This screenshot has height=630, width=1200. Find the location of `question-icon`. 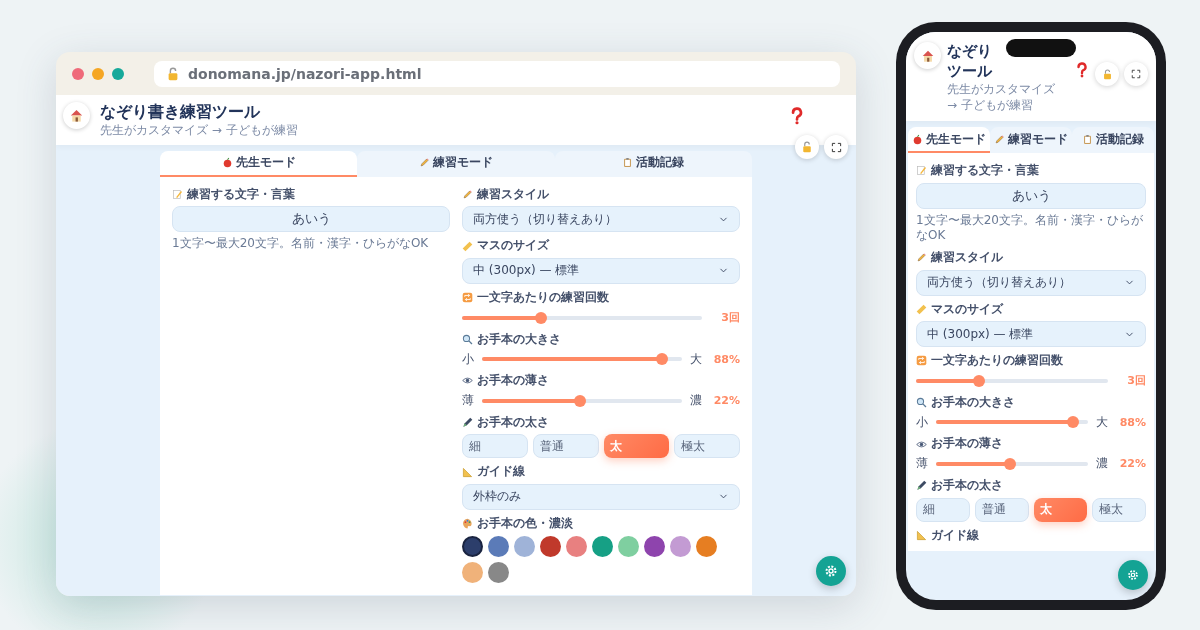

question-icon is located at coordinates (1082, 70).